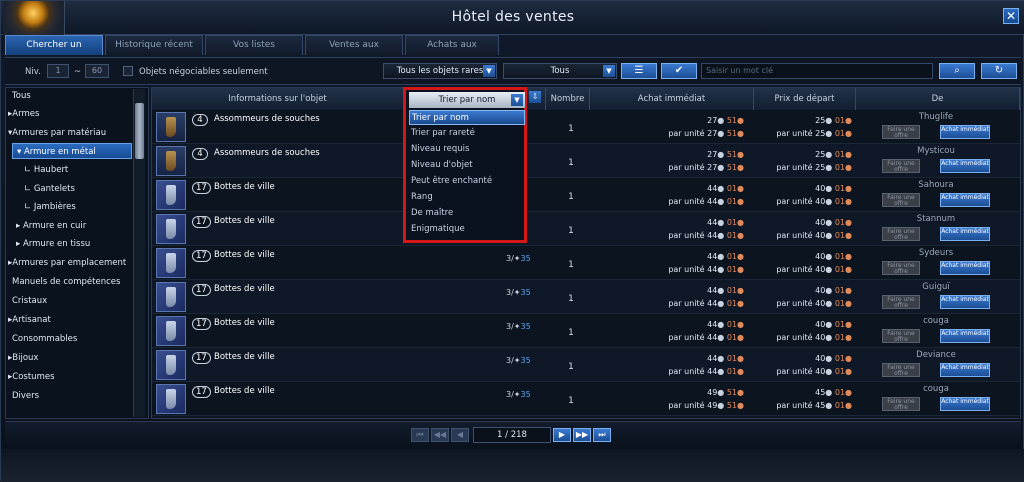 The image size is (1024, 482). What do you see at coordinates (833, 358) in the screenshot?
I see `start-price: 40● 01●` at bounding box center [833, 358].